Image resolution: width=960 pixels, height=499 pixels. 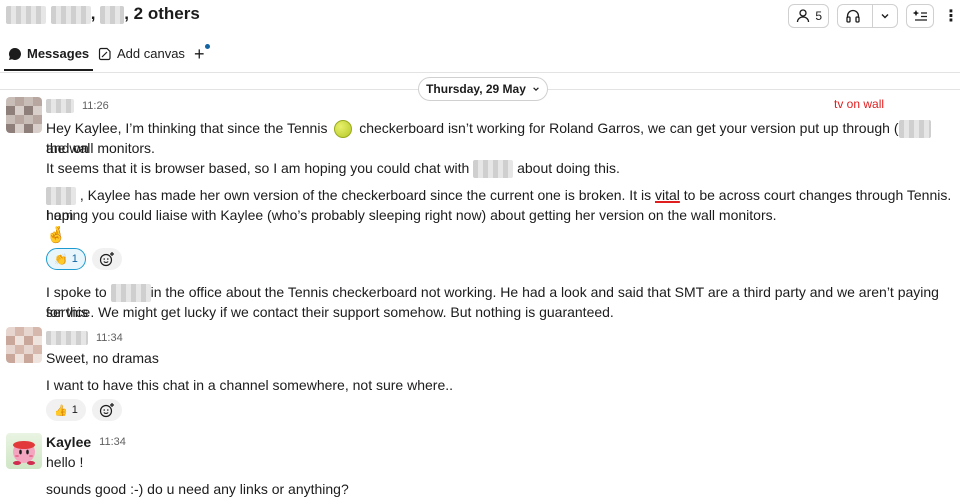 What do you see at coordinates (818, 16) in the screenshot?
I see `members-count: 5` at bounding box center [818, 16].